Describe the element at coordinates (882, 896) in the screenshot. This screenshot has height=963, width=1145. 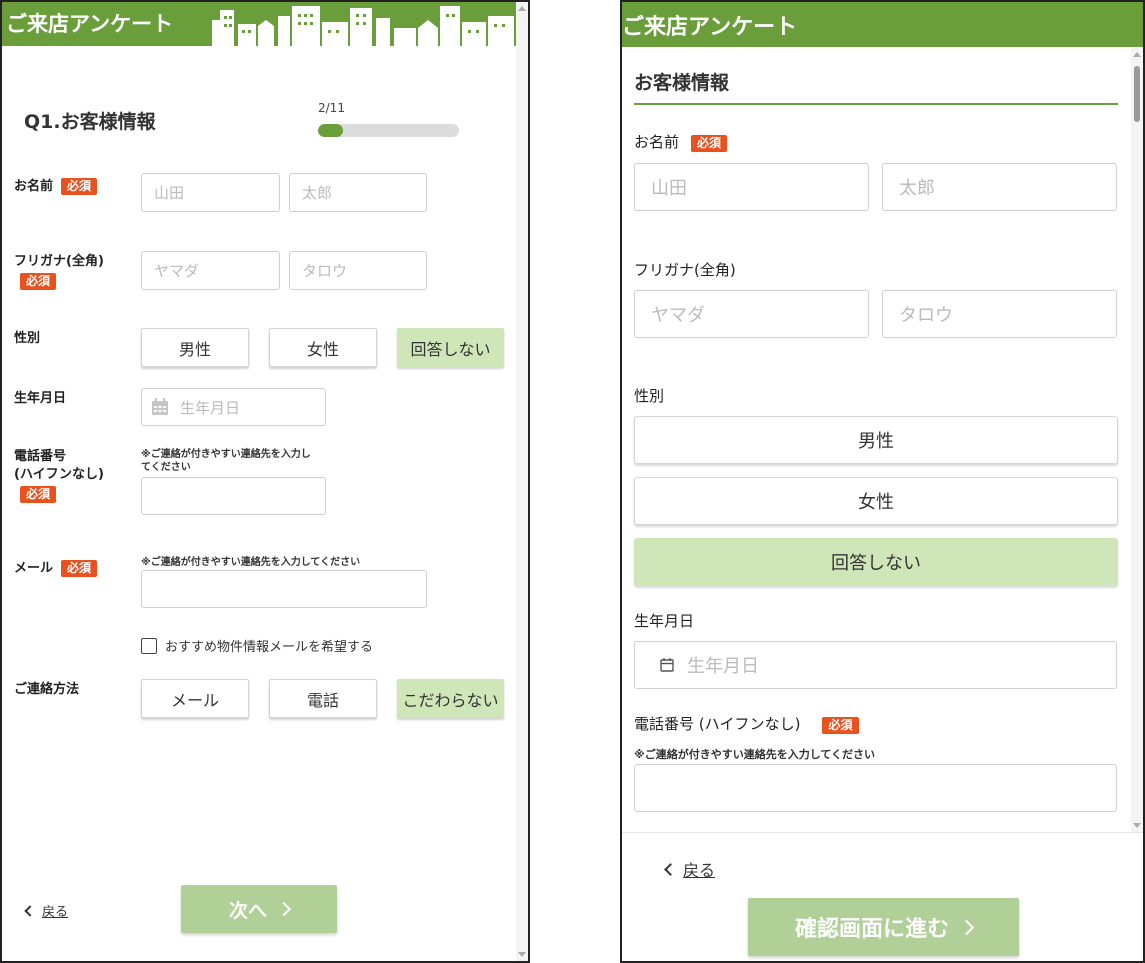
I see `footer-bar: 戻る 確認画面に進む` at that location.